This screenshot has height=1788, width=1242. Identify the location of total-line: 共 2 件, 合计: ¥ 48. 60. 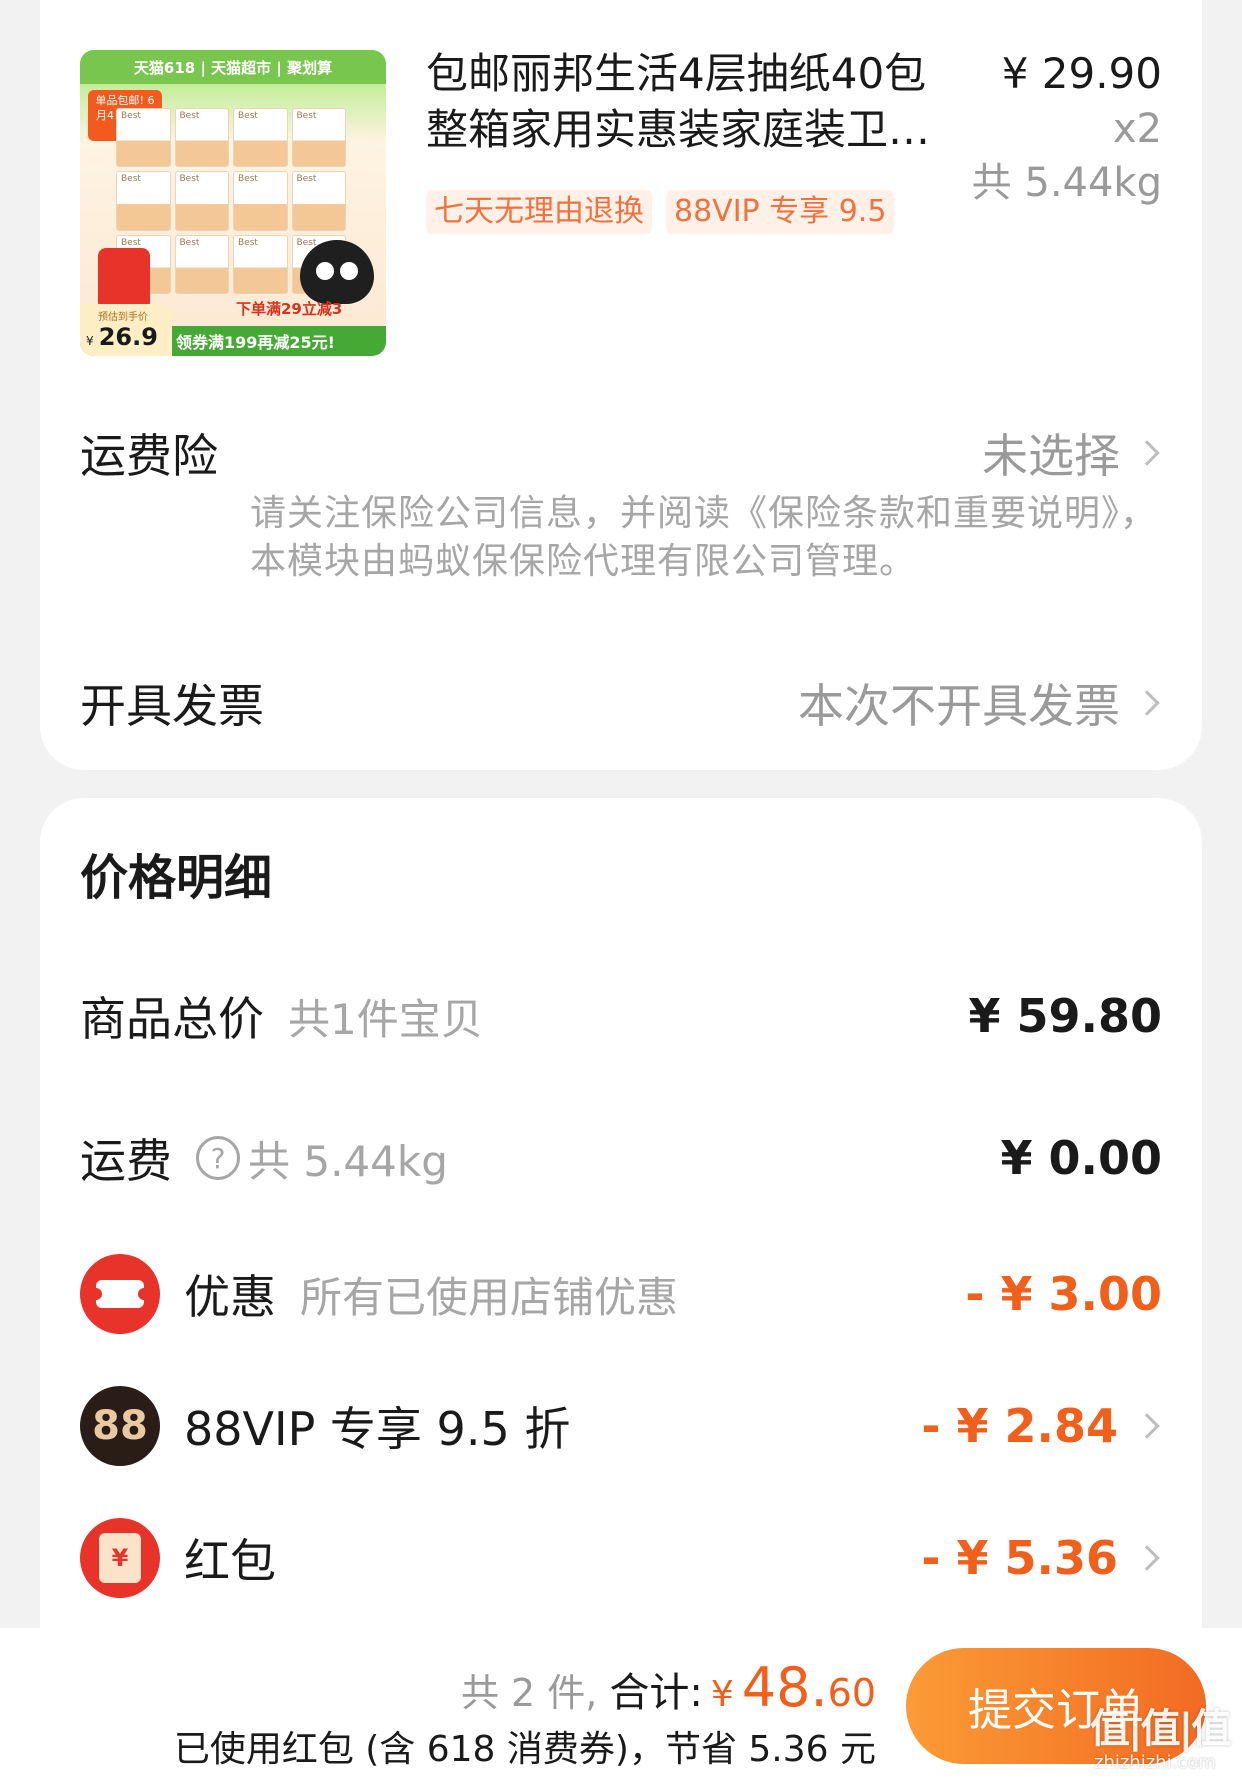
(668, 1687).